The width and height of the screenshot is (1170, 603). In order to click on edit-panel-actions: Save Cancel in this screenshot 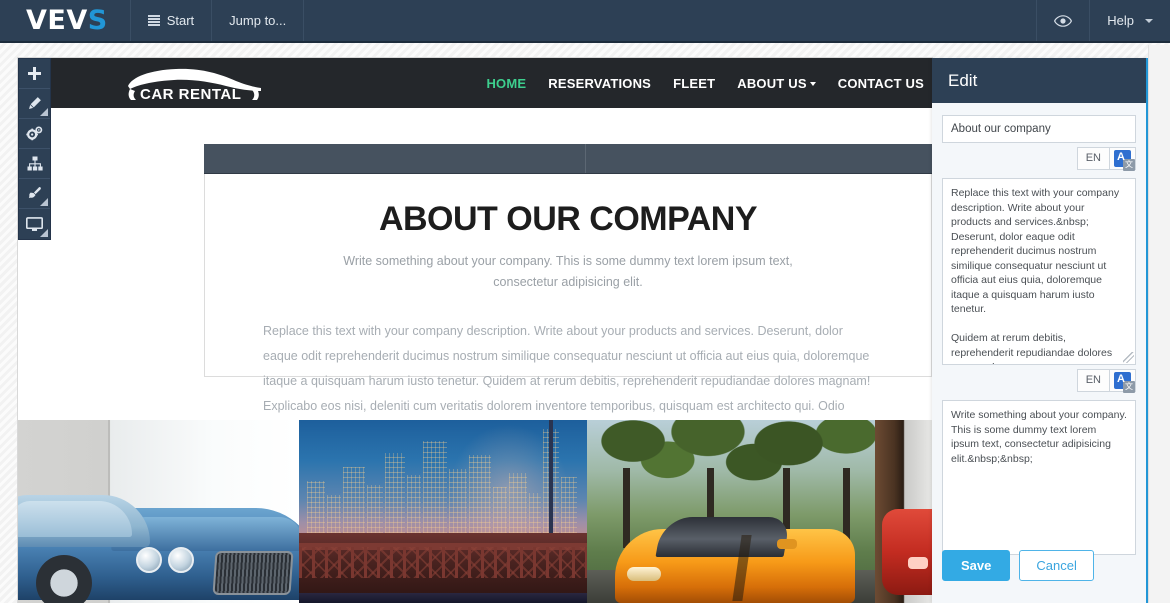, I will do `click(1018, 565)`.